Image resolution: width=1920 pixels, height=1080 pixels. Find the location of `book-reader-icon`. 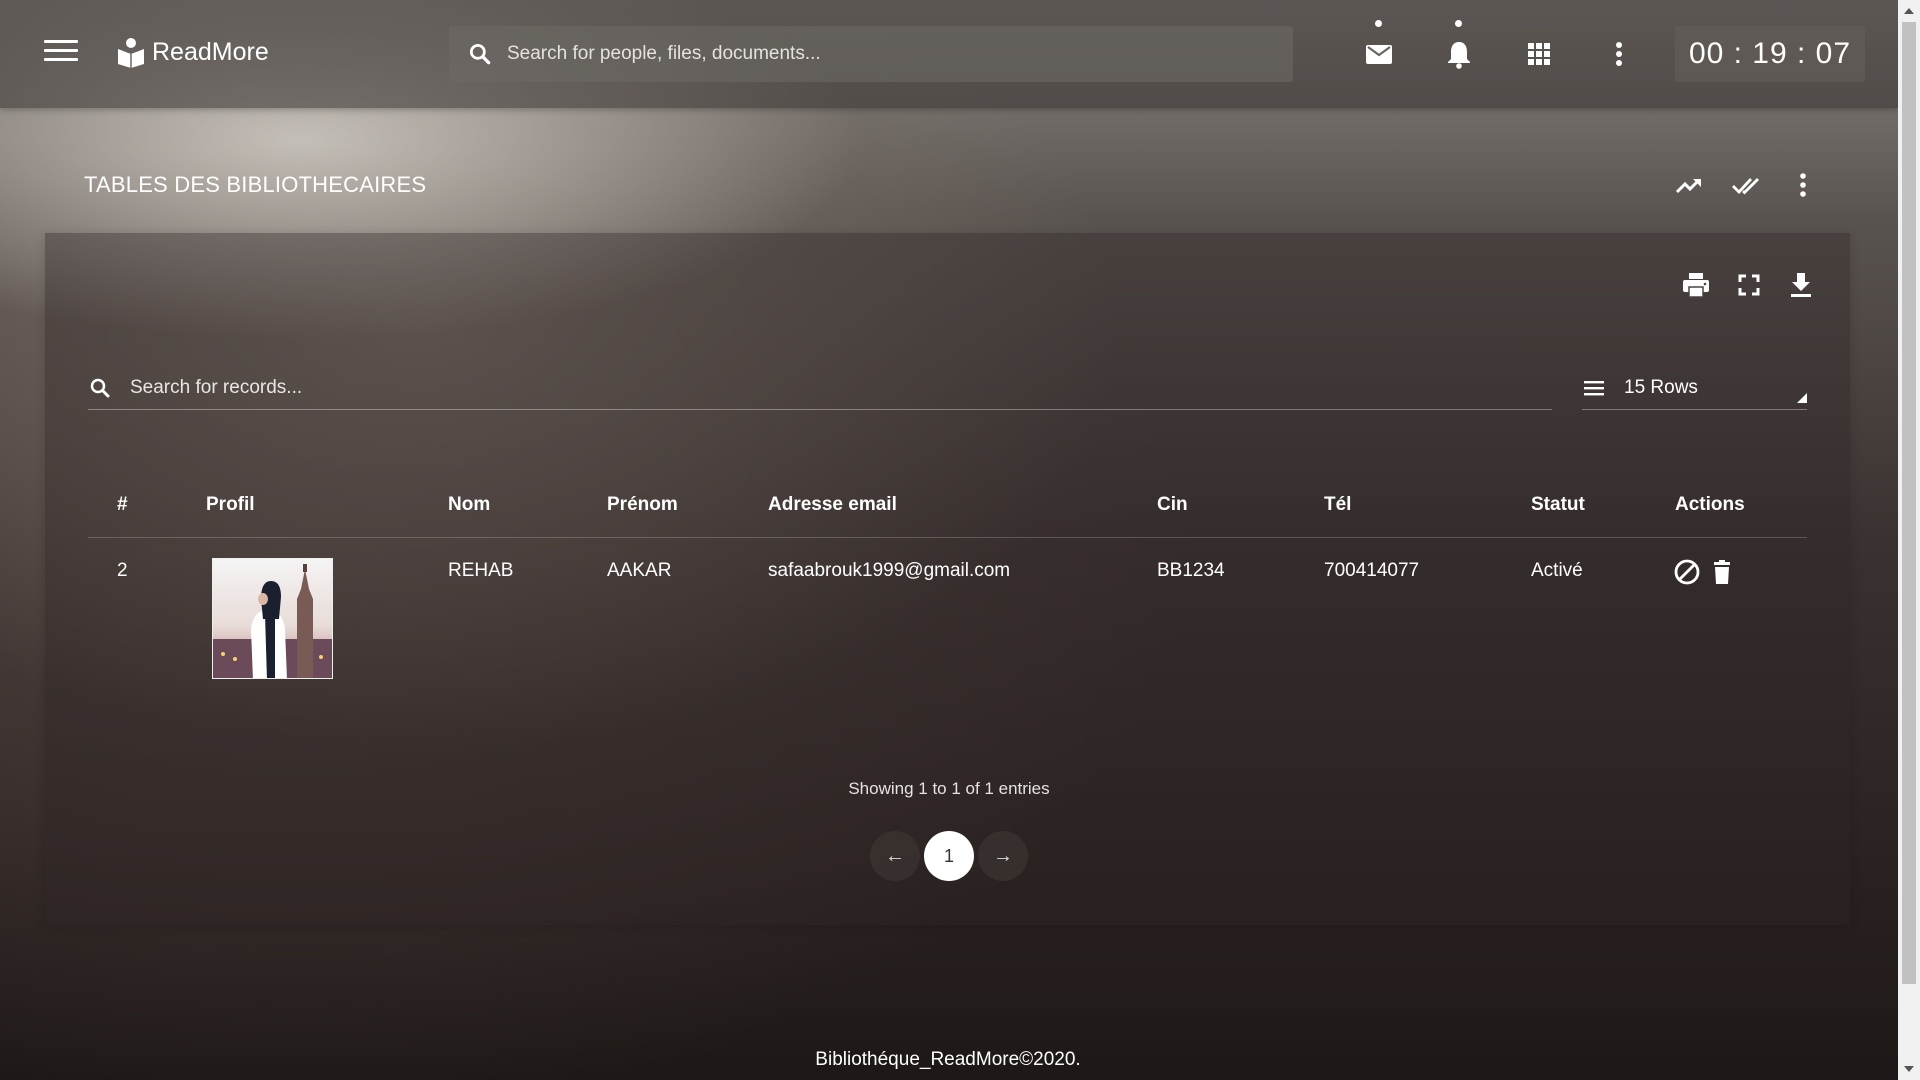

book-reader-icon is located at coordinates (131, 53).